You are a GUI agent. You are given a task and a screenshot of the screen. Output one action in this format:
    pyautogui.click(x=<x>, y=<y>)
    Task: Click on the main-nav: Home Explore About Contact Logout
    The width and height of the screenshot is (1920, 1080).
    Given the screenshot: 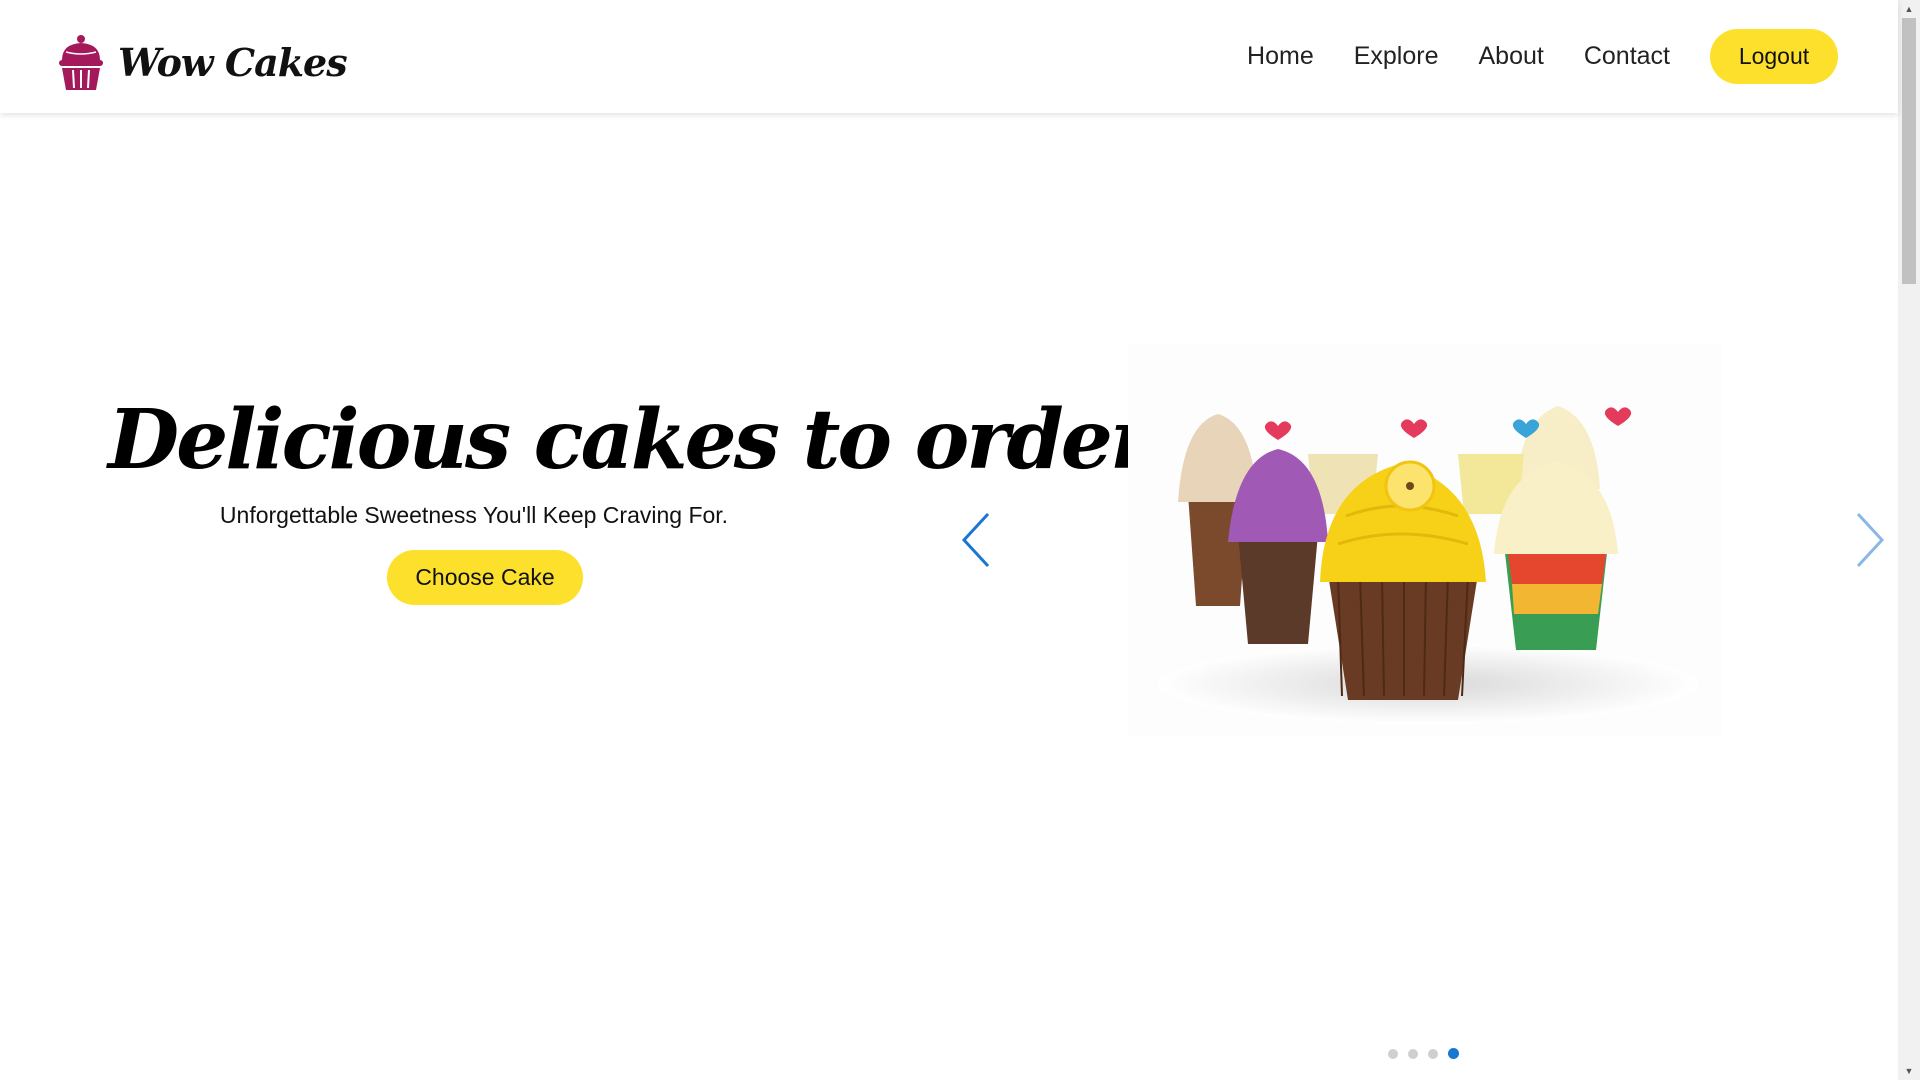 What is the action you would take?
    pyautogui.click(x=1542, y=56)
    